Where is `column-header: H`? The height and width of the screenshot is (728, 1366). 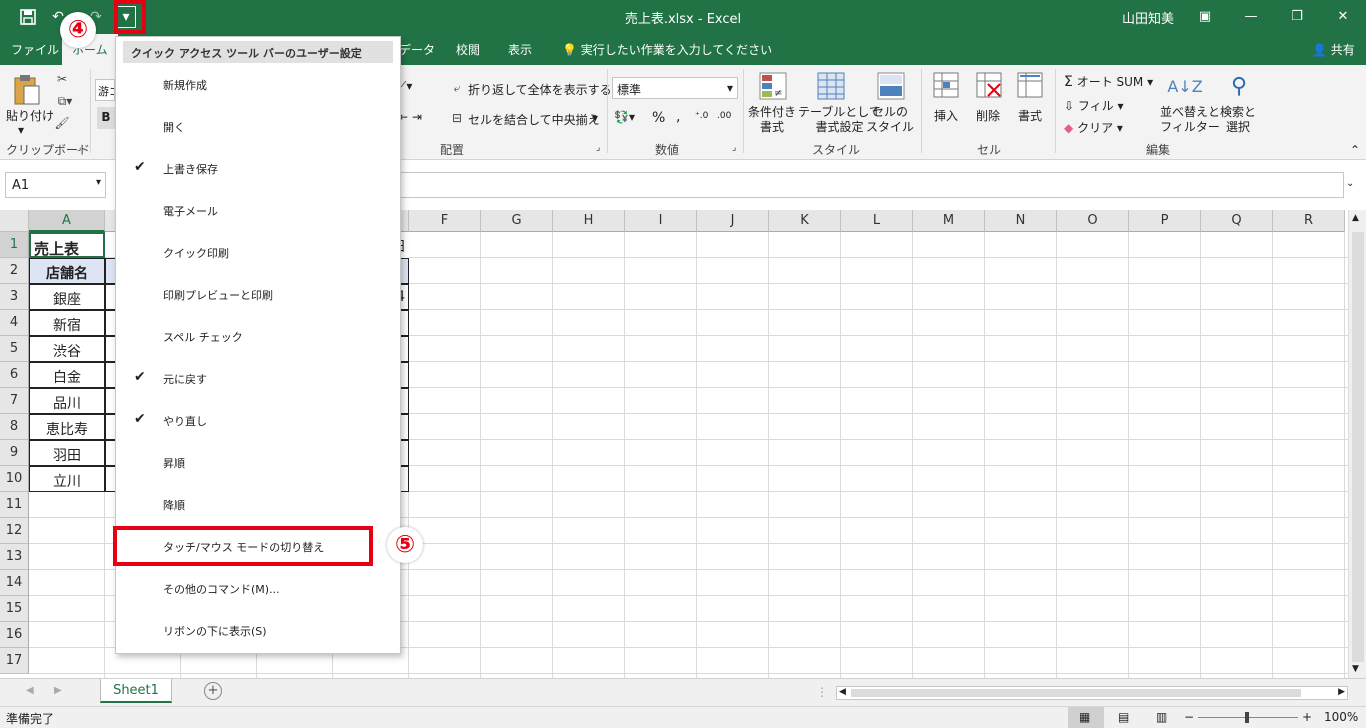 column-header: H is located at coordinates (589, 221).